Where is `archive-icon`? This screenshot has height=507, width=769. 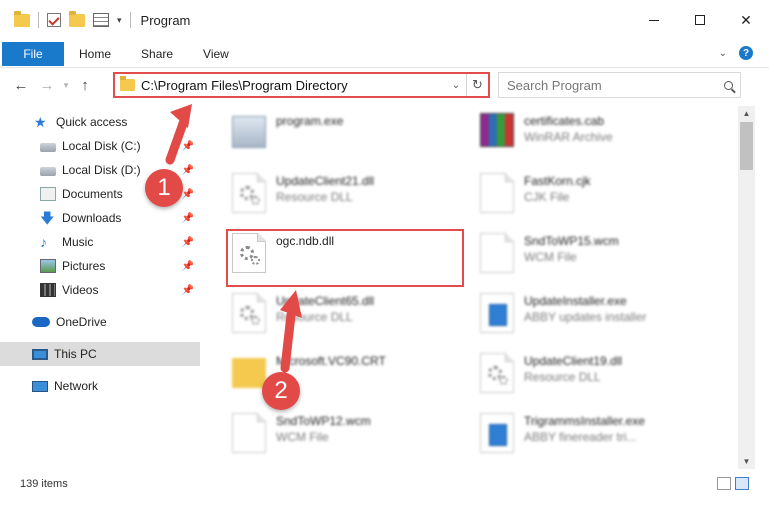 archive-icon is located at coordinates (497, 130).